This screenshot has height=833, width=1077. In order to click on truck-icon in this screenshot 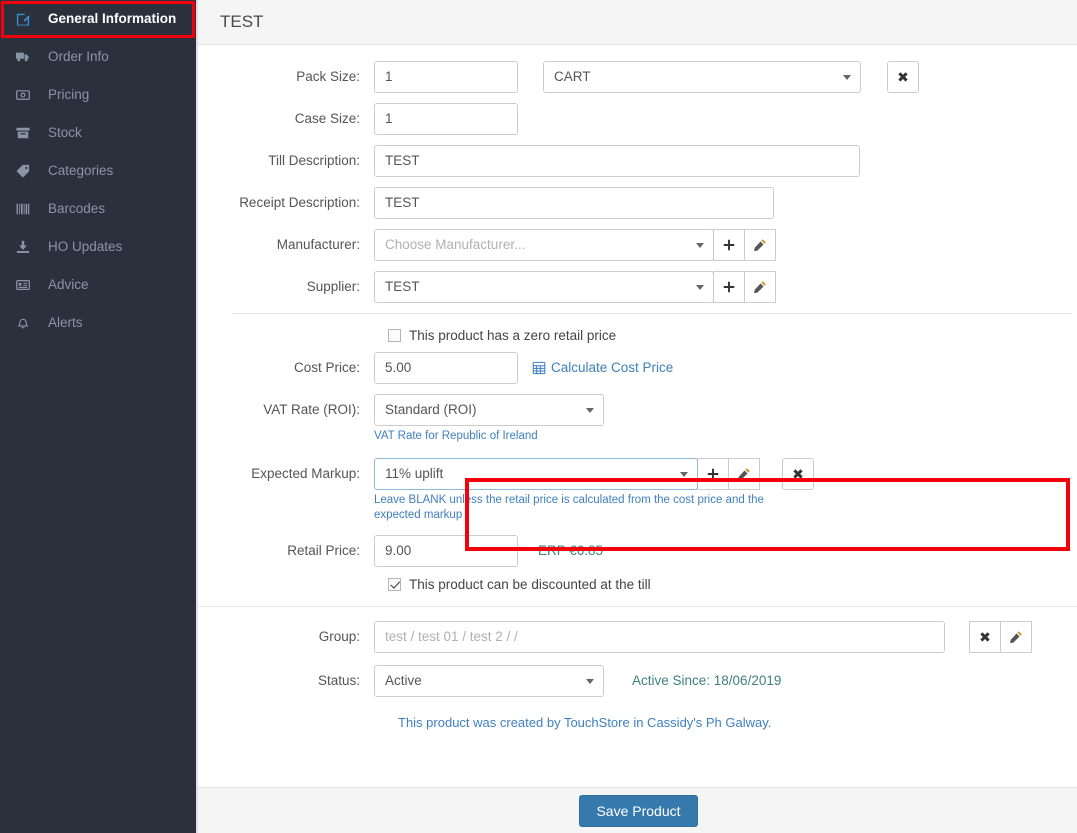, I will do `click(27, 57)`.